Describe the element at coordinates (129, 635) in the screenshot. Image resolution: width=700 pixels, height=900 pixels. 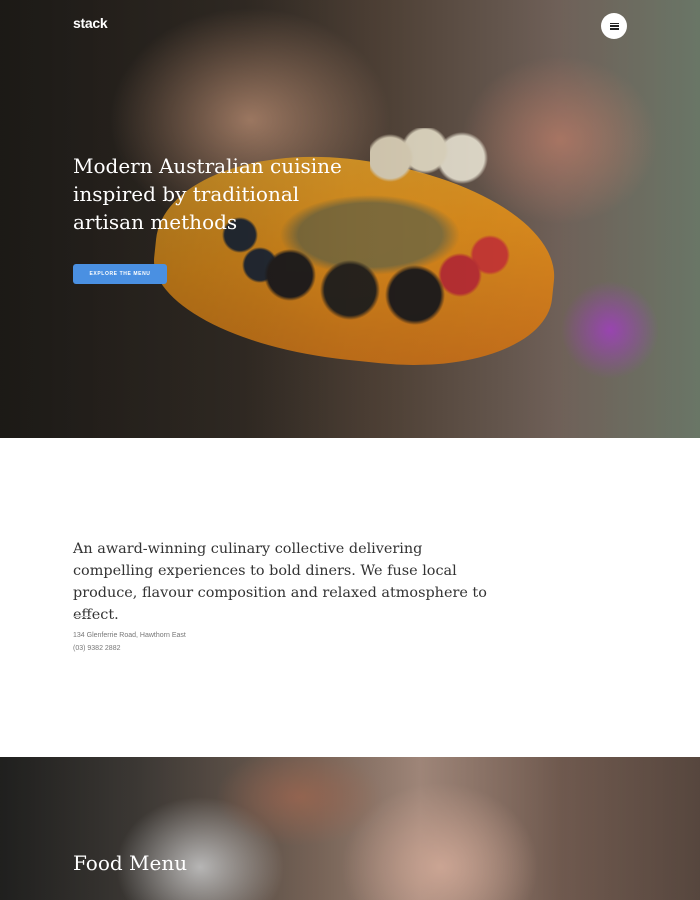
I see `address-text: 134 Glenferrie Road, Hawthorn East` at that location.